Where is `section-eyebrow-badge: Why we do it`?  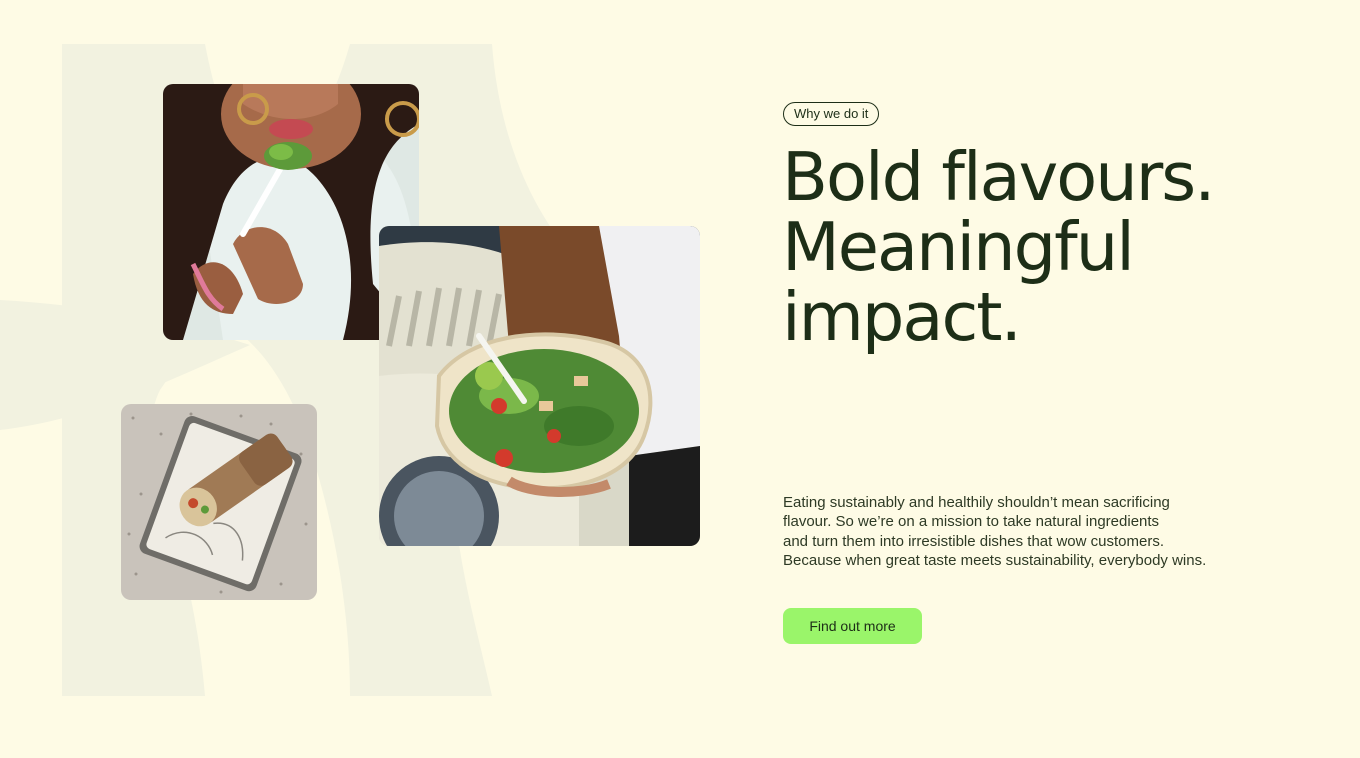
section-eyebrow-badge: Why we do it is located at coordinates (831, 114).